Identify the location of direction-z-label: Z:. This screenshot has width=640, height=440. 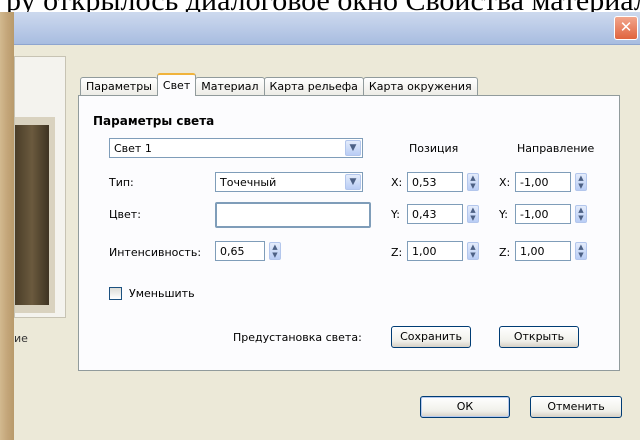
(505, 252).